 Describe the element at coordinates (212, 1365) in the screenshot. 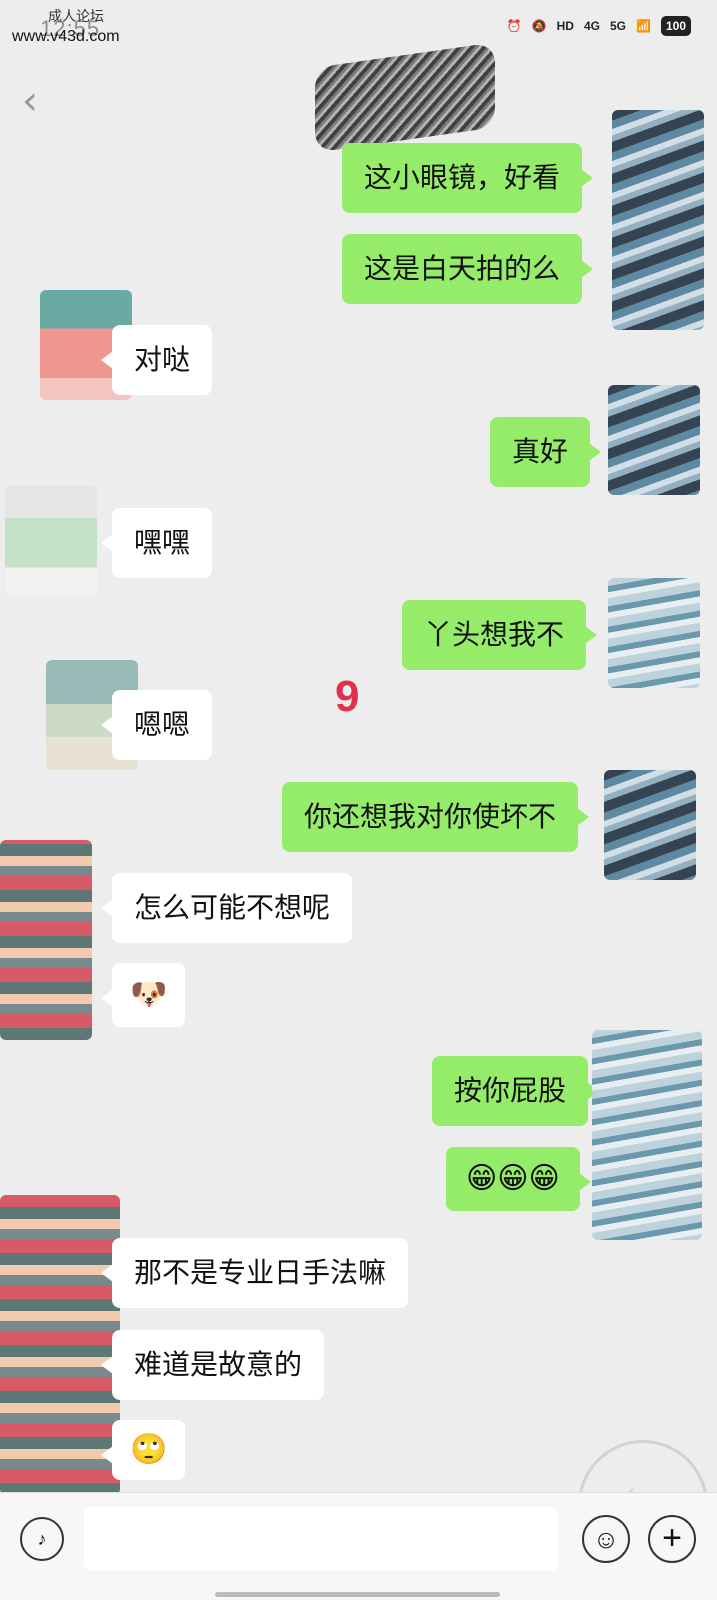

I see `message-bubble-received: 难道是故意的` at that location.